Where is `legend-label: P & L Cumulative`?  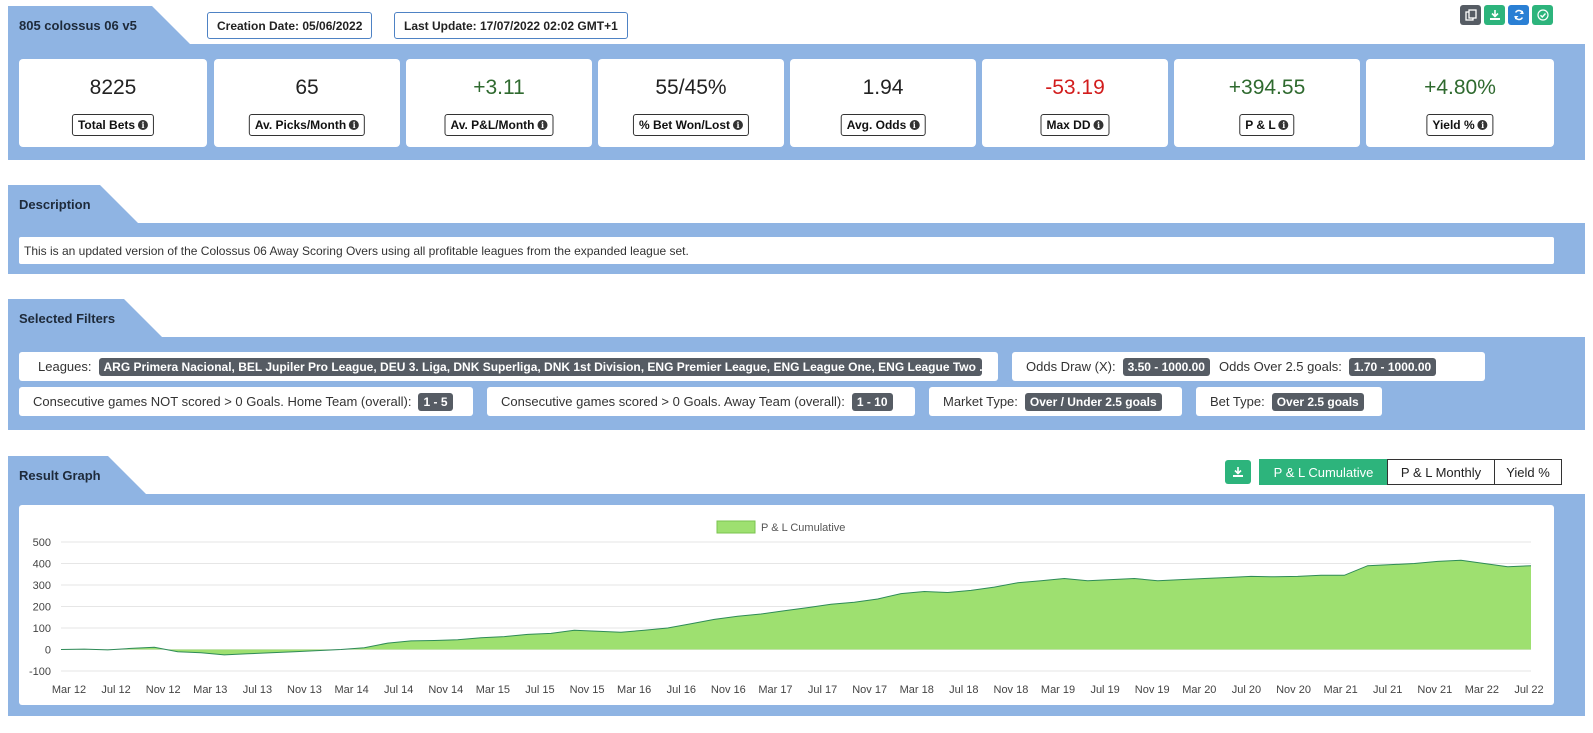
legend-label: P & L Cumulative is located at coordinates (803, 528).